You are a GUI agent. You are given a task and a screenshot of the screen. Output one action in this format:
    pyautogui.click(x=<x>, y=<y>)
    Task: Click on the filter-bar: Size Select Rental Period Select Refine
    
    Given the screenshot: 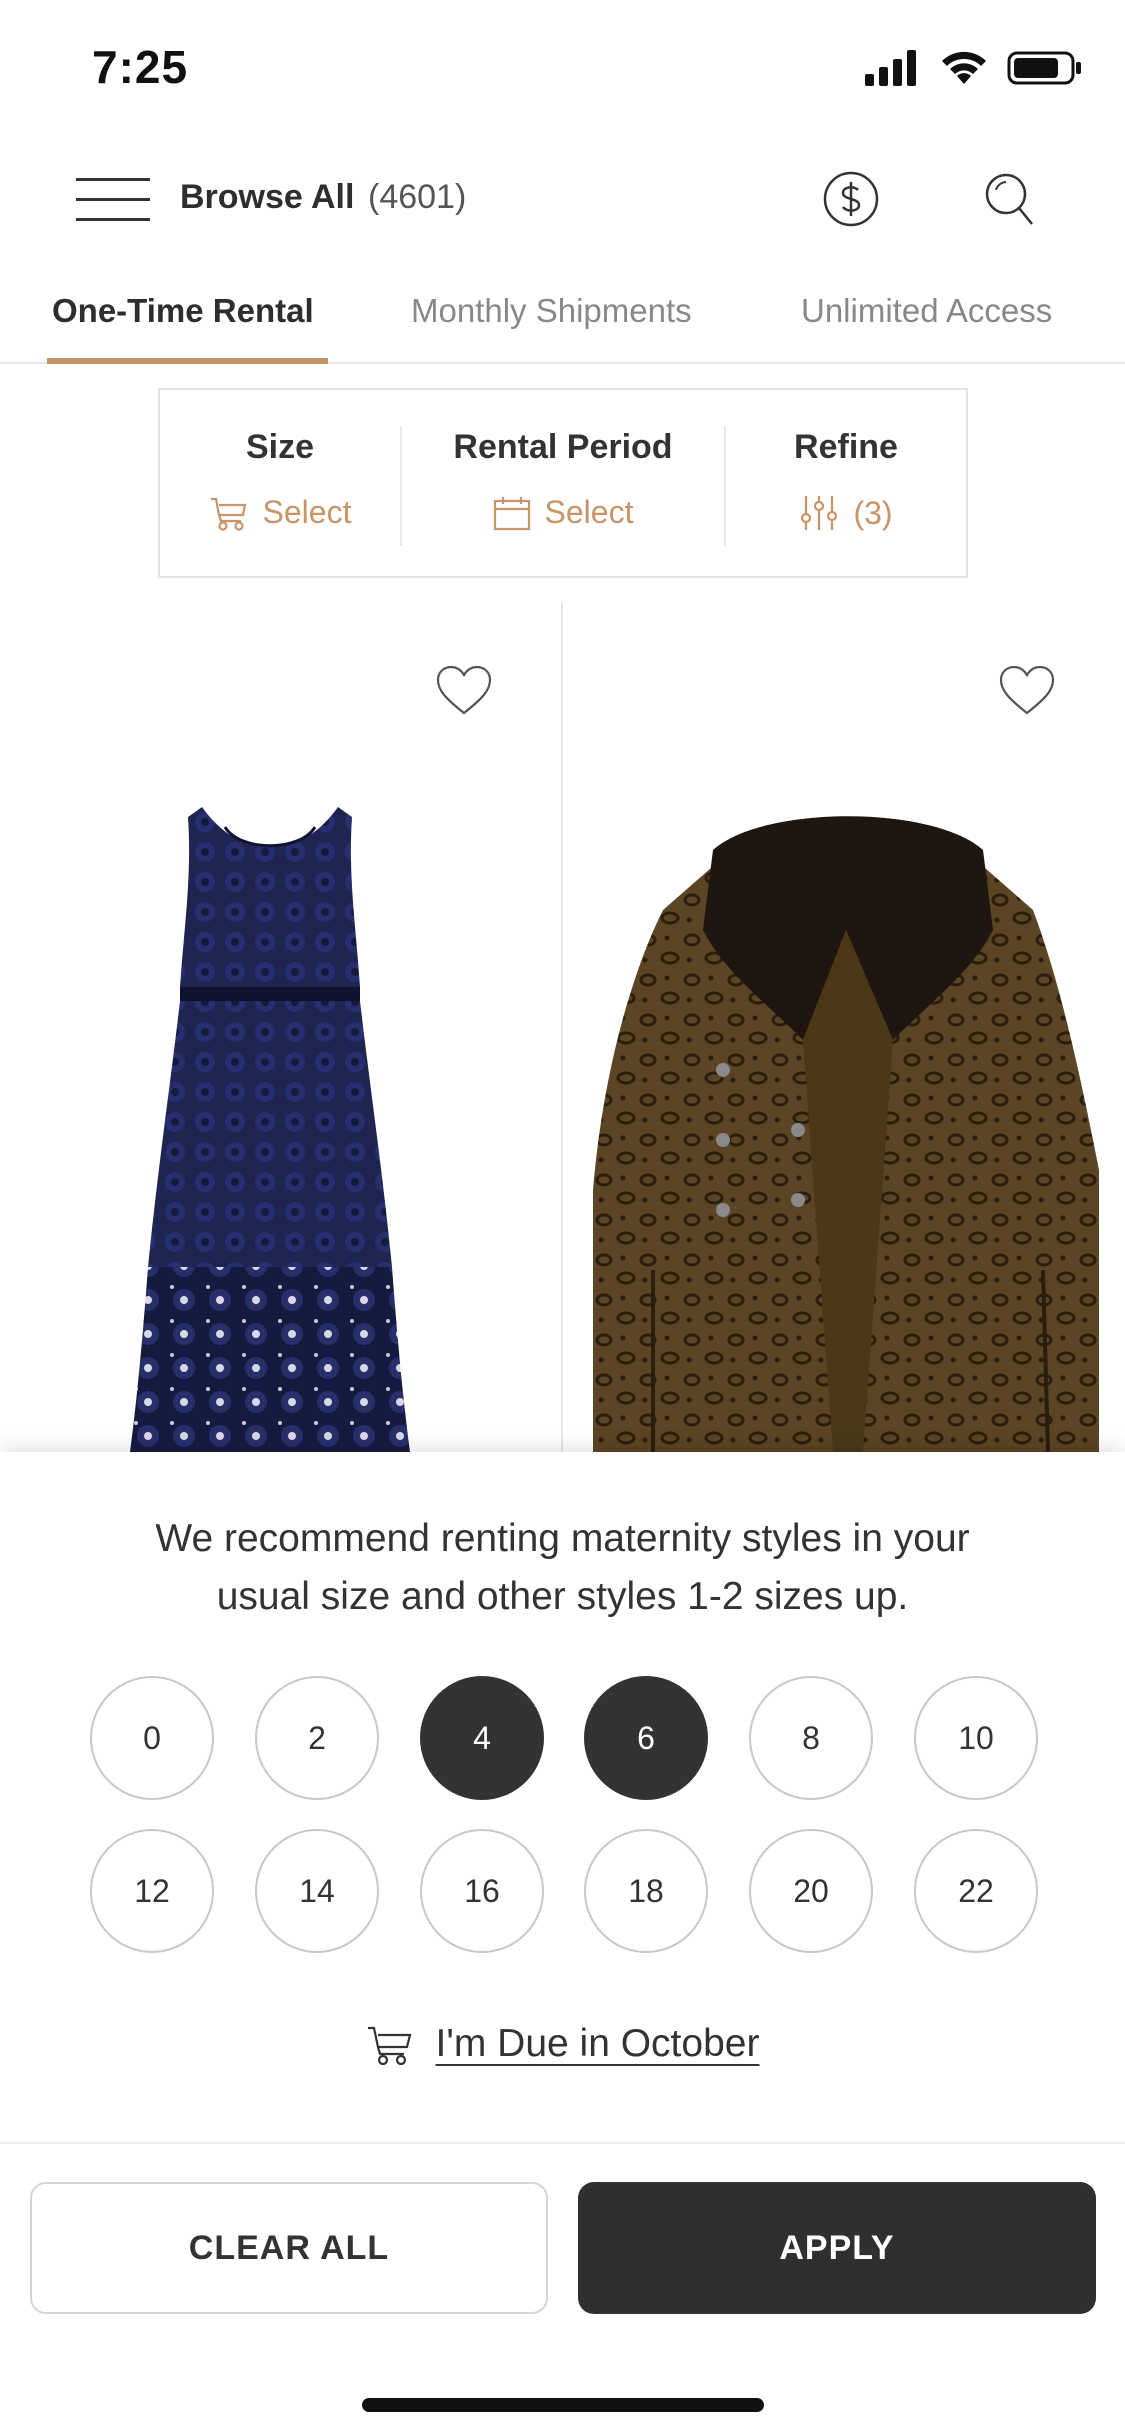 What is the action you would take?
    pyautogui.click(x=563, y=483)
    